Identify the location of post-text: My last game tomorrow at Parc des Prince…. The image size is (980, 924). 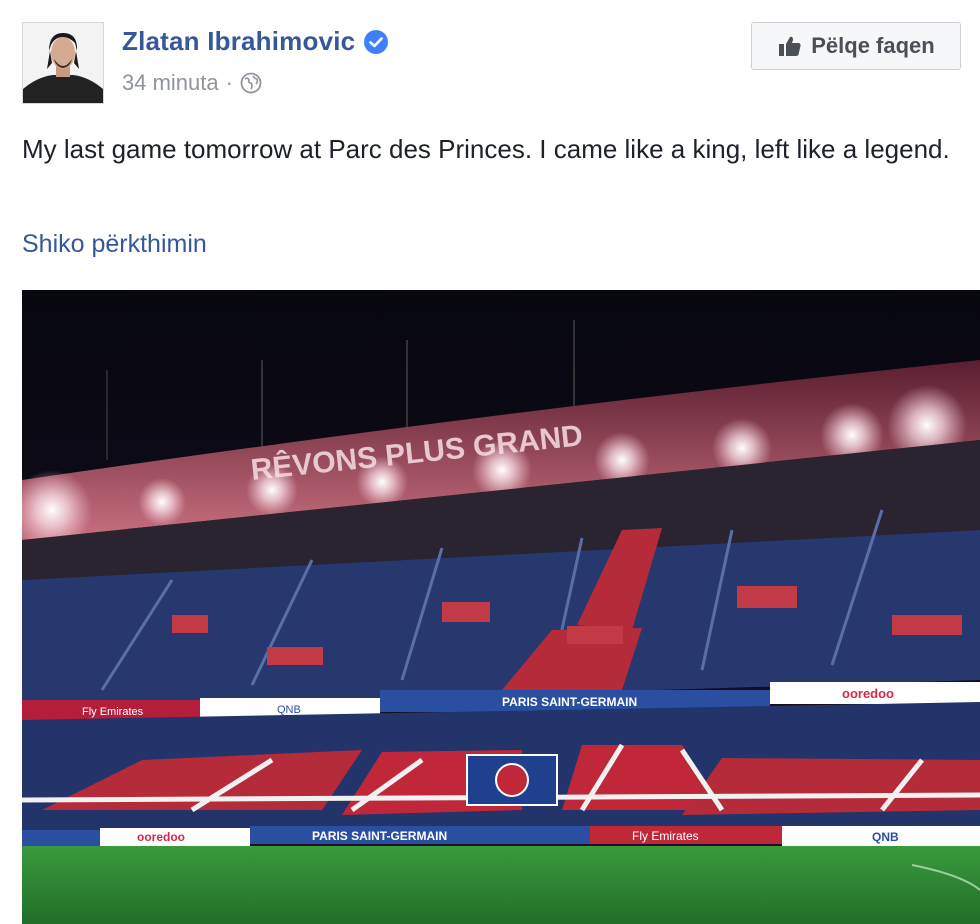
(486, 149).